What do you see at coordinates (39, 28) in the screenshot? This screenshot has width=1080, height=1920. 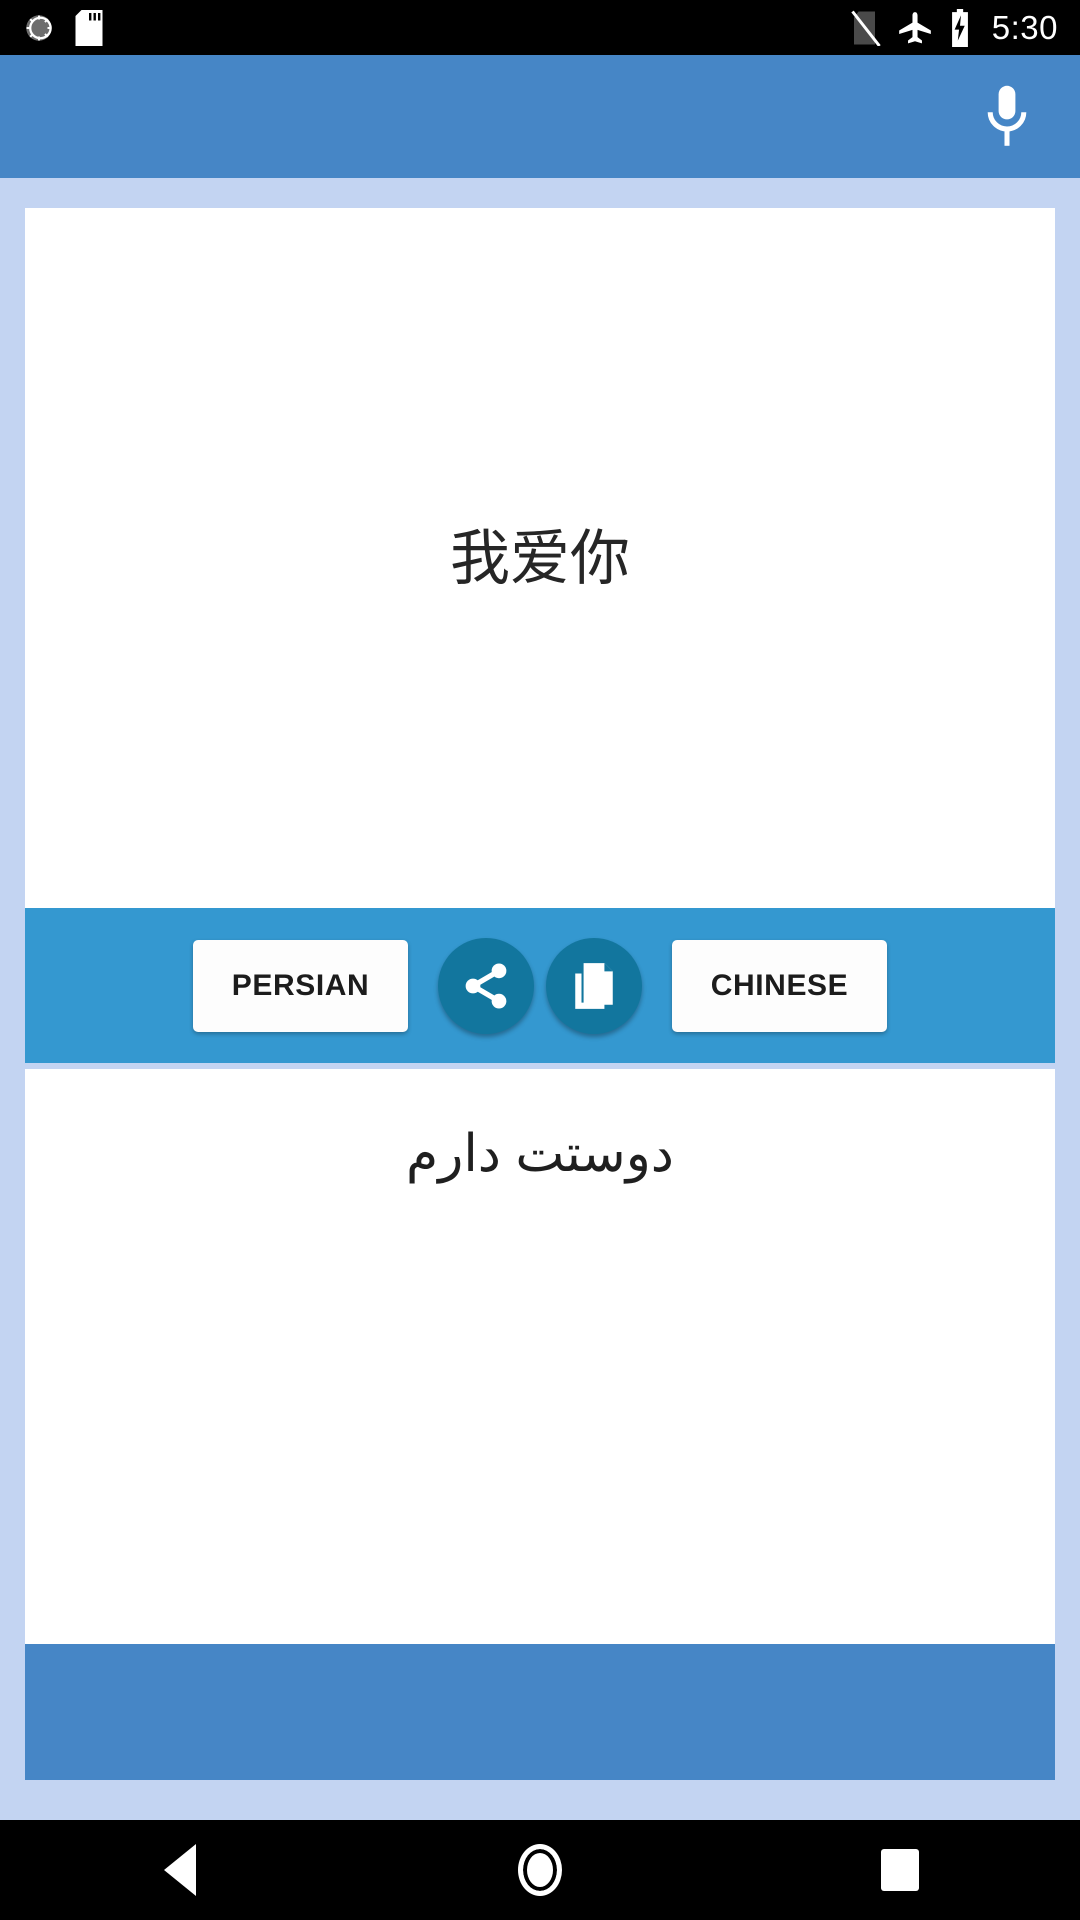 I see `sync-icon` at bounding box center [39, 28].